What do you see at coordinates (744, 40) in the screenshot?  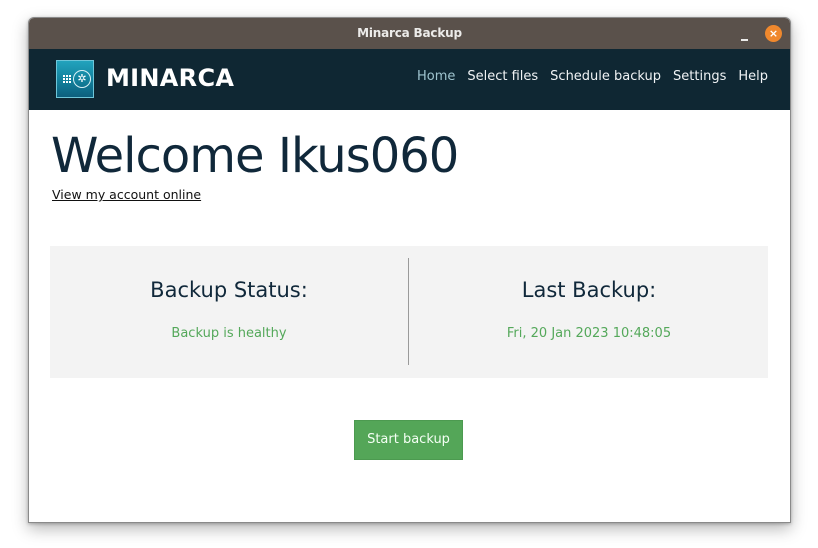 I see `minimize-icon` at bounding box center [744, 40].